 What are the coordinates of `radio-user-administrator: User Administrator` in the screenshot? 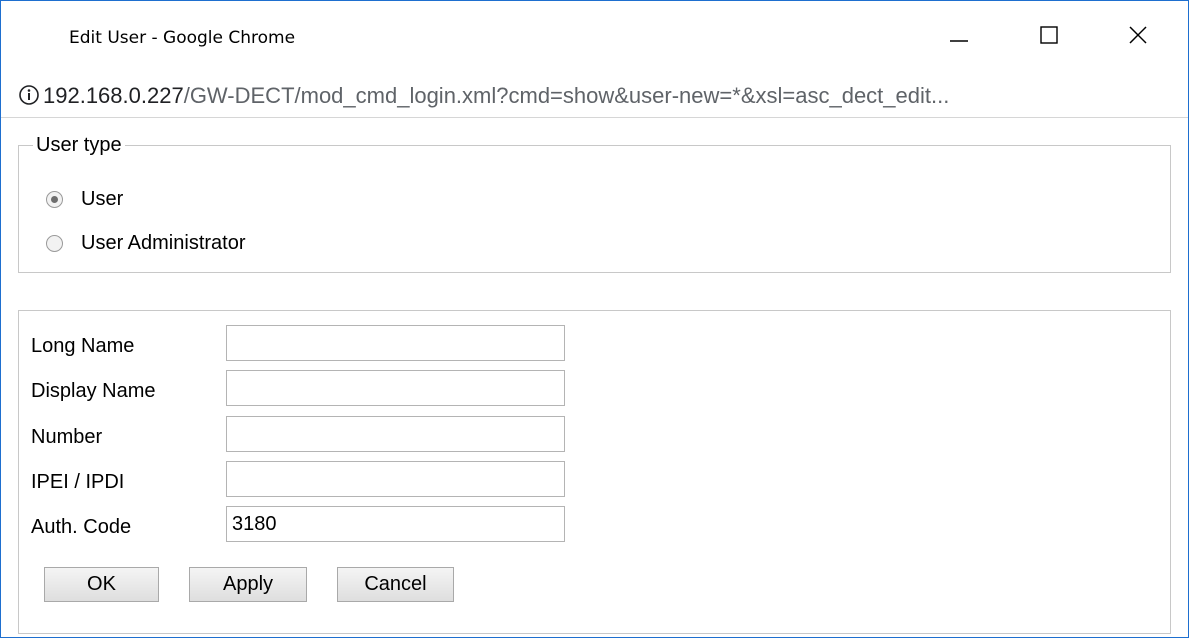 It's located at (146, 243).